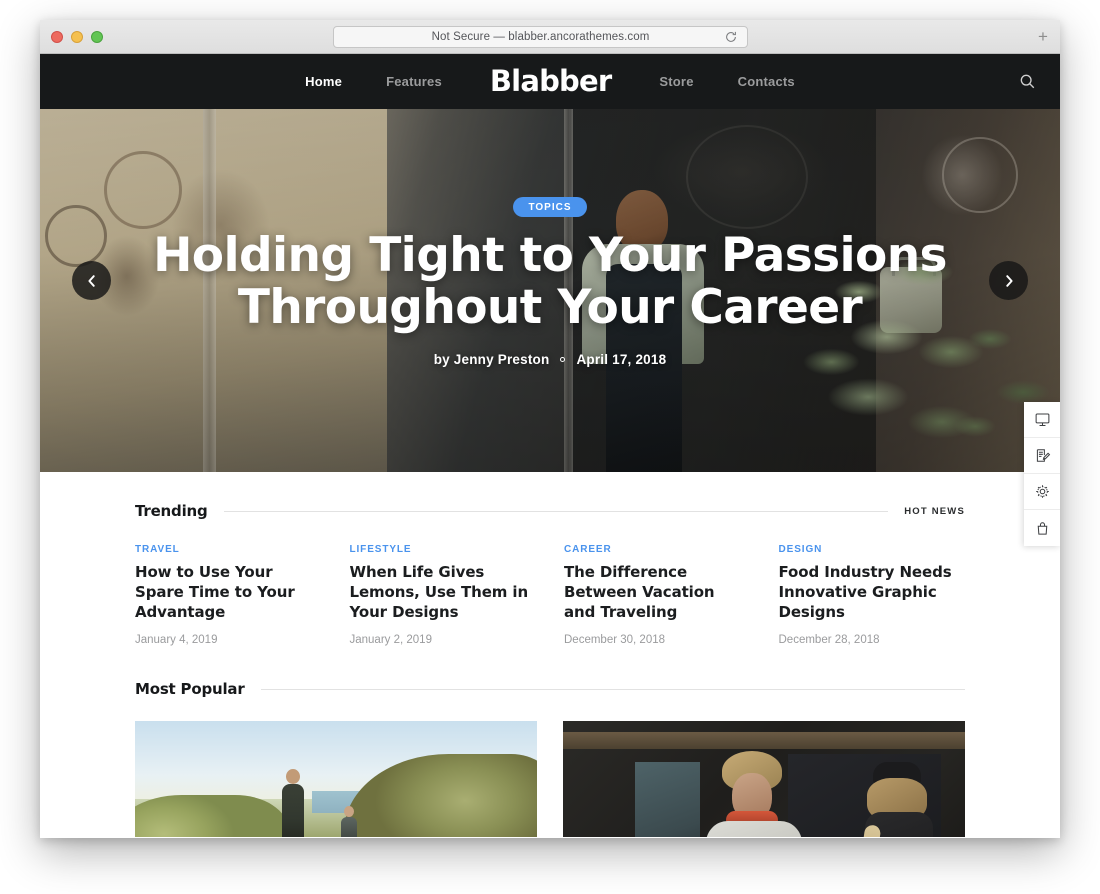  What do you see at coordinates (190, 689) in the screenshot?
I see `most-popular-title: Most Popular` at bounding box center [190, 689].